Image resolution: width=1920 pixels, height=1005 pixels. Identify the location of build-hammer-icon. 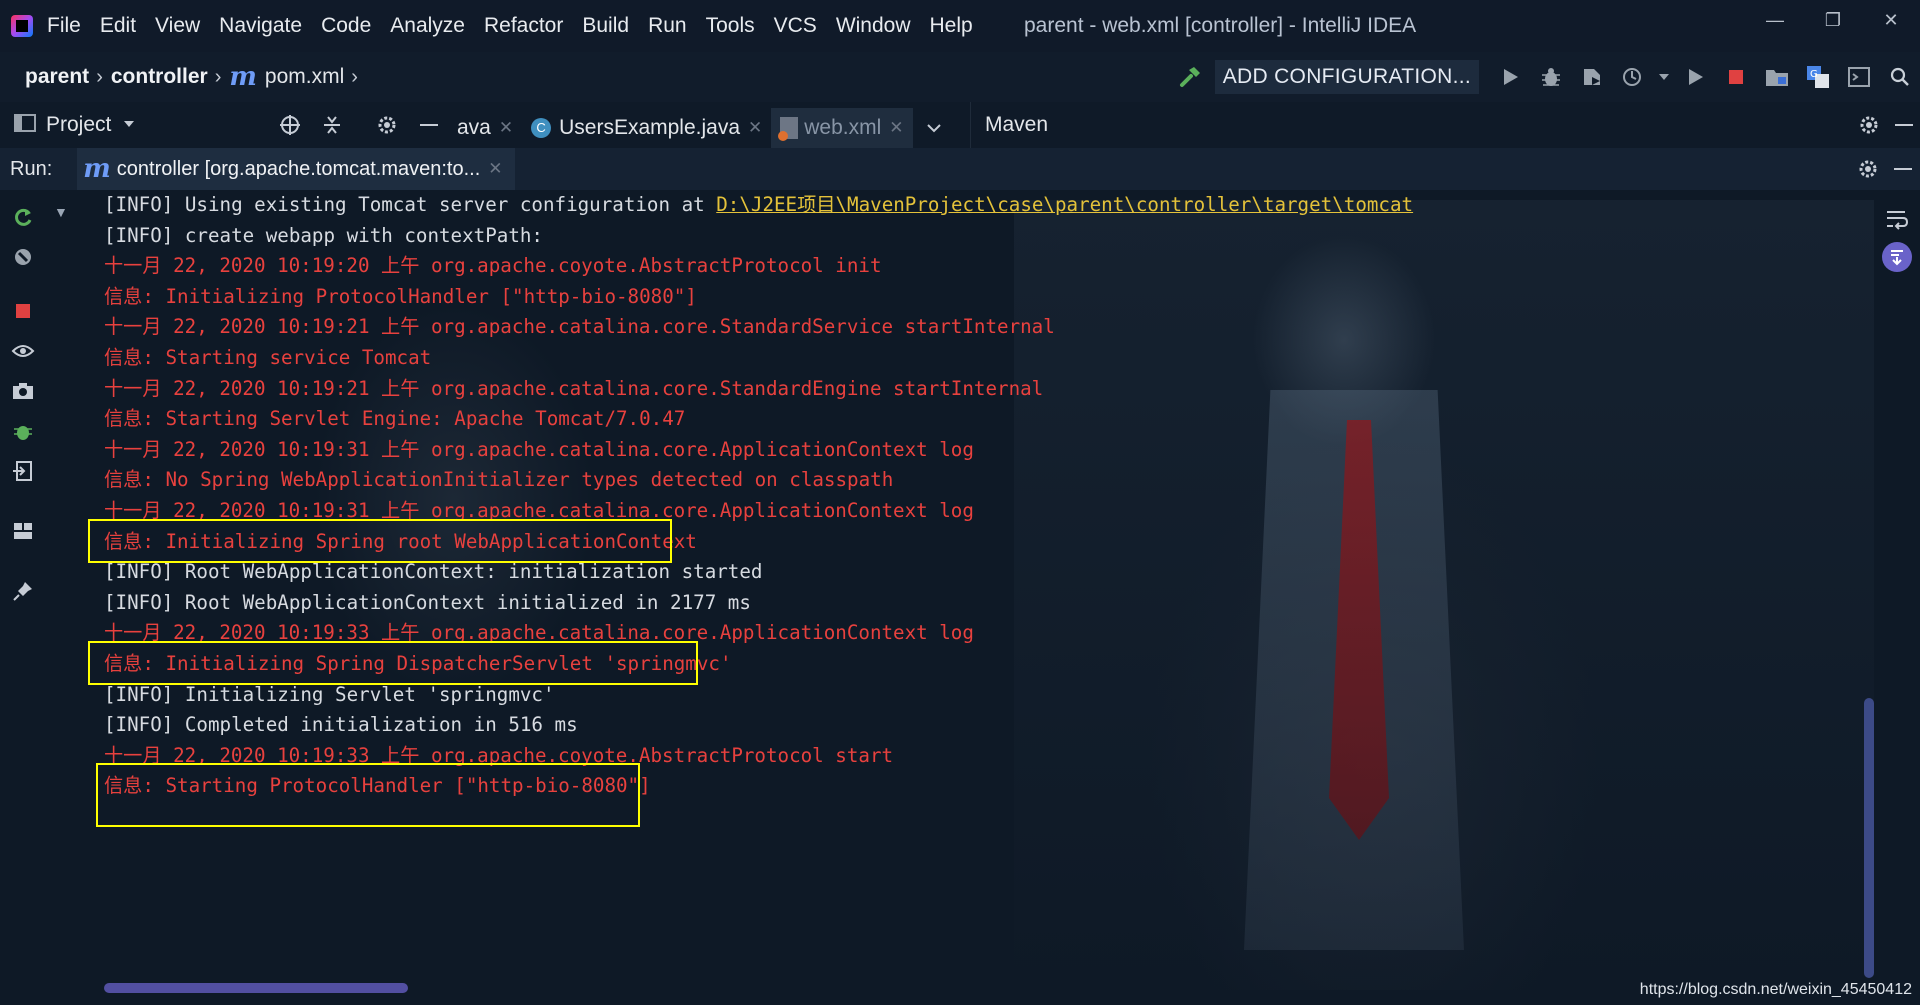
(1191, 77).